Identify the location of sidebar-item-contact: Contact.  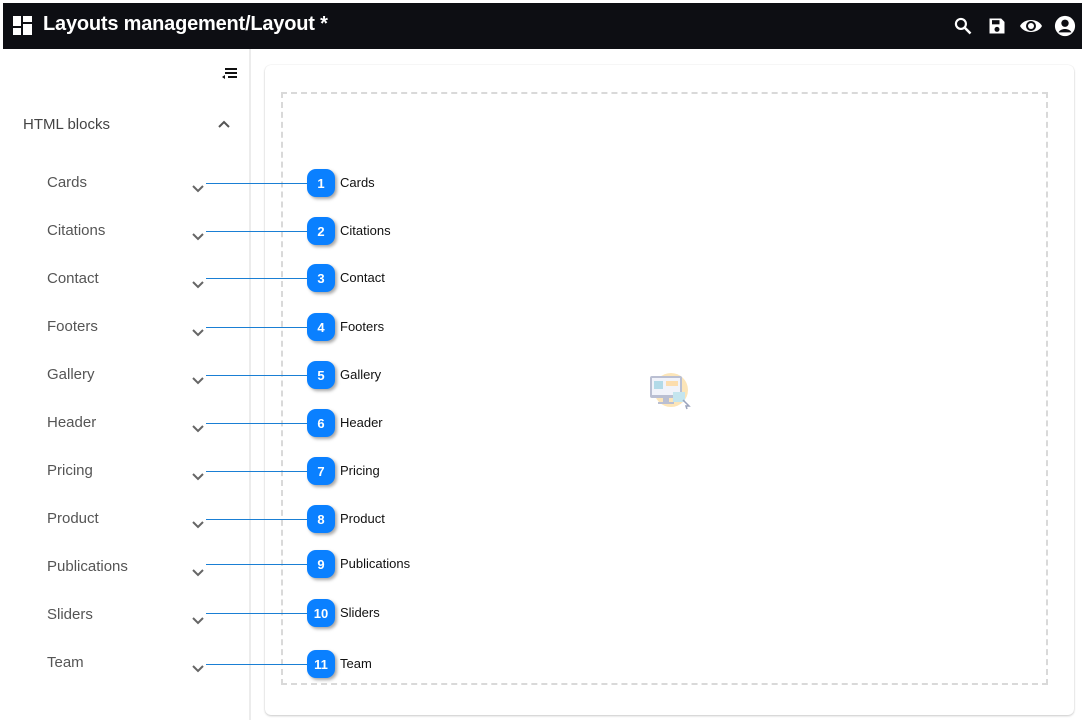
(127, 281).